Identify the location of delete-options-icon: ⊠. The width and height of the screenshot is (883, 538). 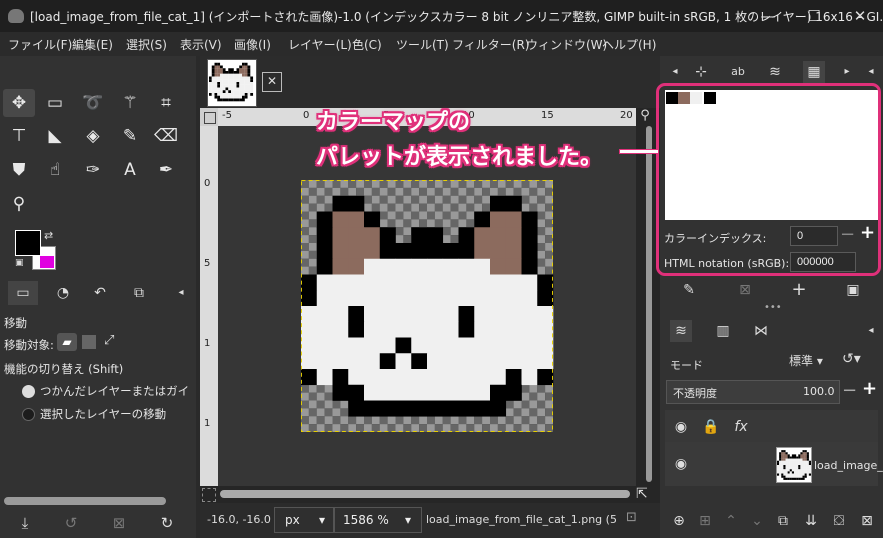
(119, 523).